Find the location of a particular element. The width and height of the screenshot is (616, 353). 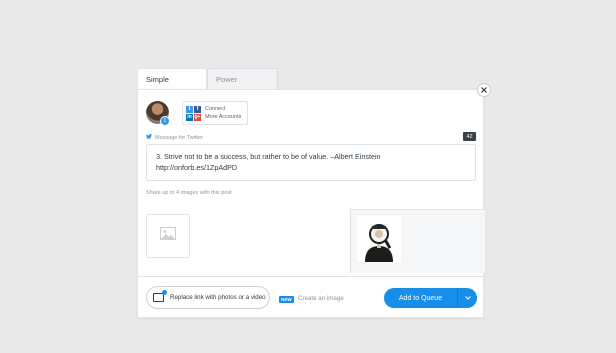

image-share-hint: Share up to 4 images with this post is located at coordinates (189, 193).